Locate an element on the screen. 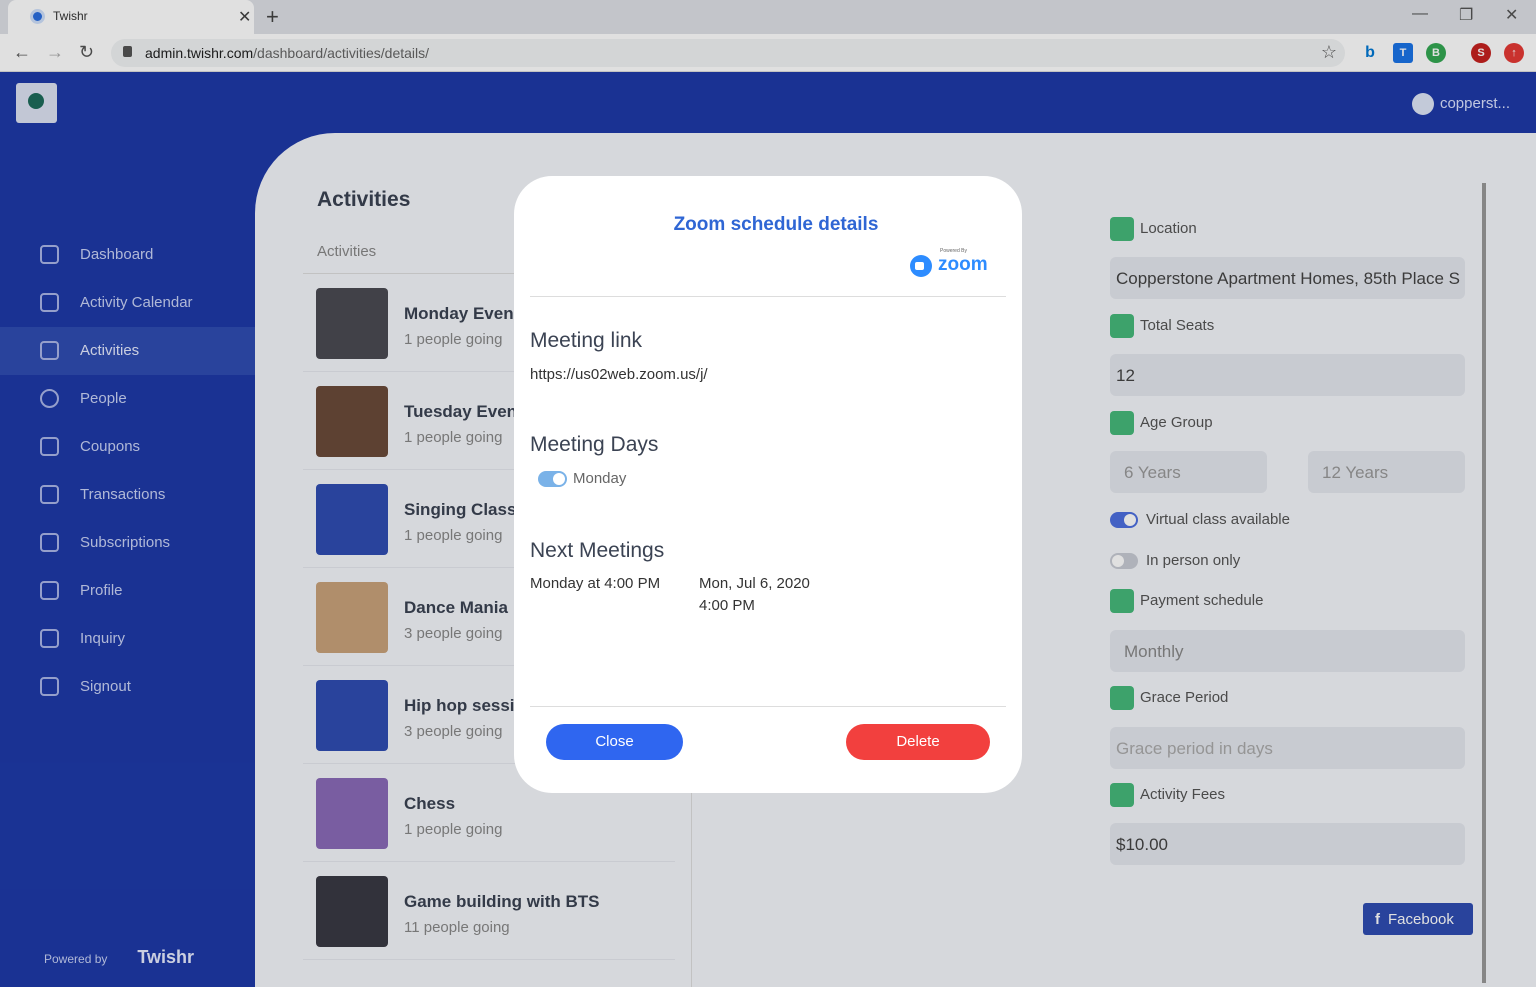  meeting-days-heading: Meeting Days is located at coordinates (594, 444).